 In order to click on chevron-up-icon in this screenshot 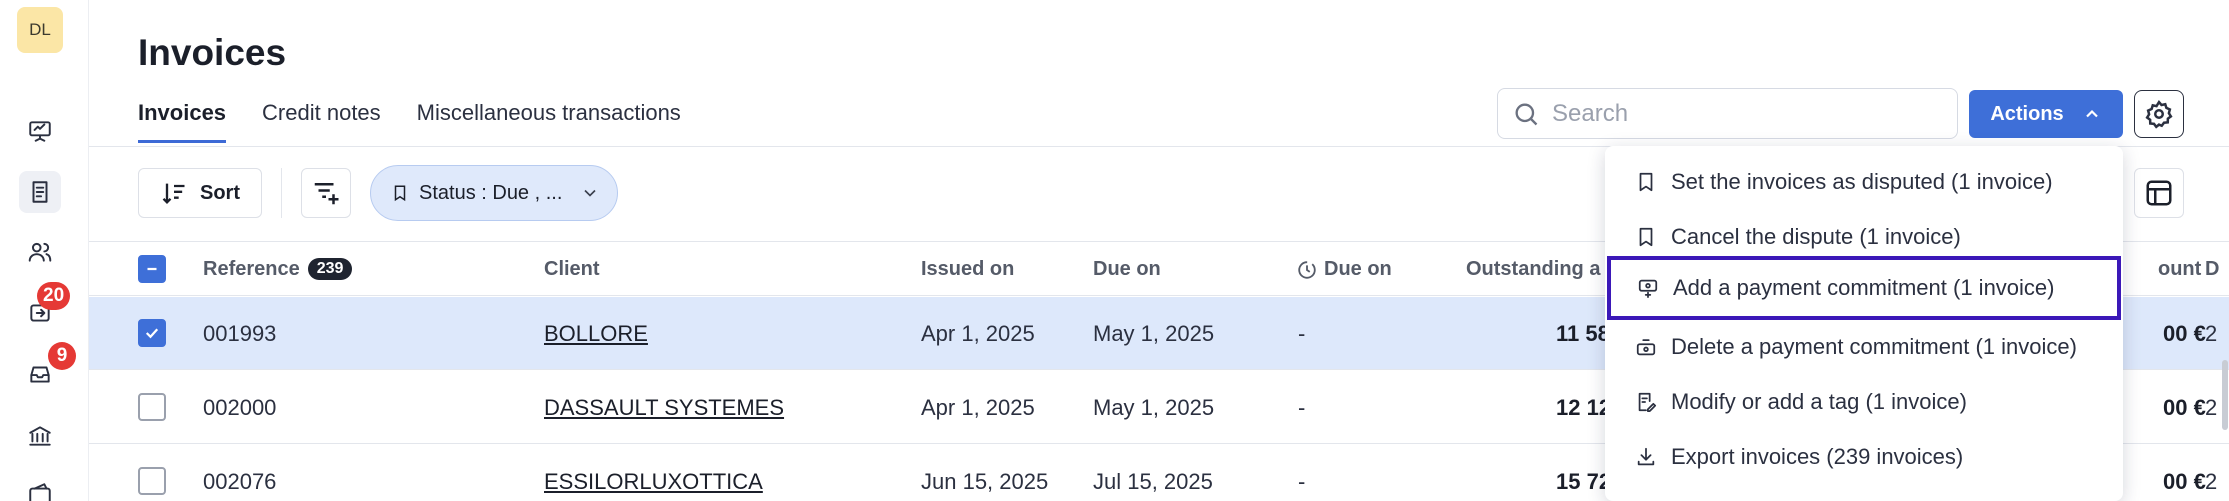, I will do `click(2091, 113)`.